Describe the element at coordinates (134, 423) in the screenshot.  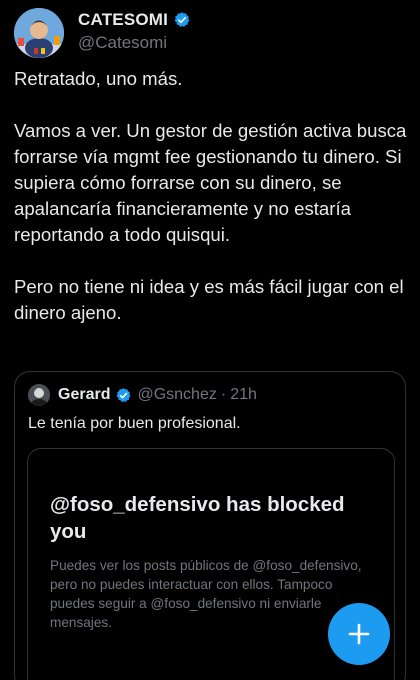
I see `quote-text: Le tenía por buen profesional.` at that location.